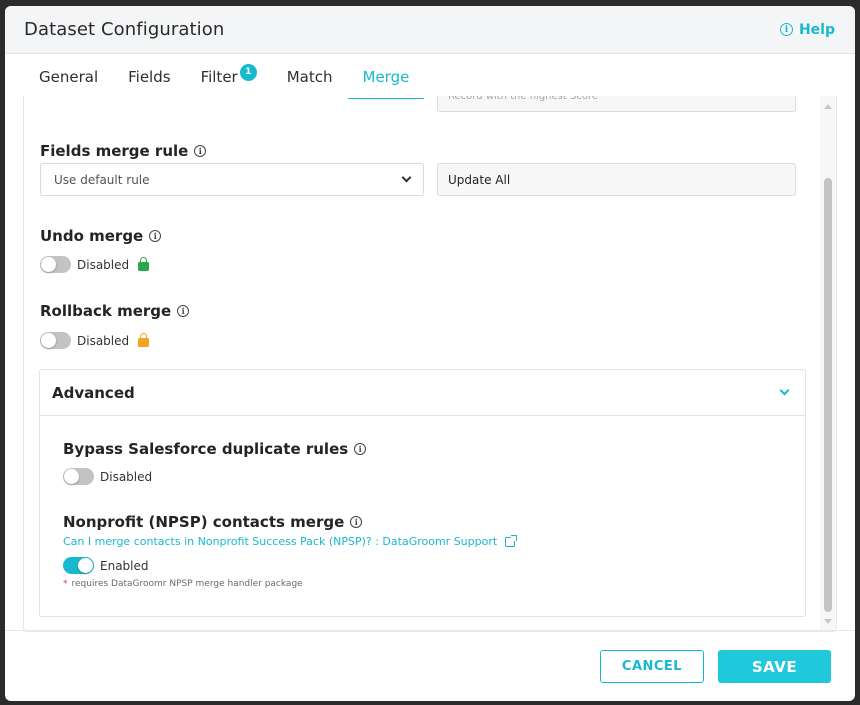 This screenshot has height=705, width=860. What do you see at coordinates (248, 72) in the screenshot?
I see `filter-count-badge: 1` at bounding box center [248, 72].